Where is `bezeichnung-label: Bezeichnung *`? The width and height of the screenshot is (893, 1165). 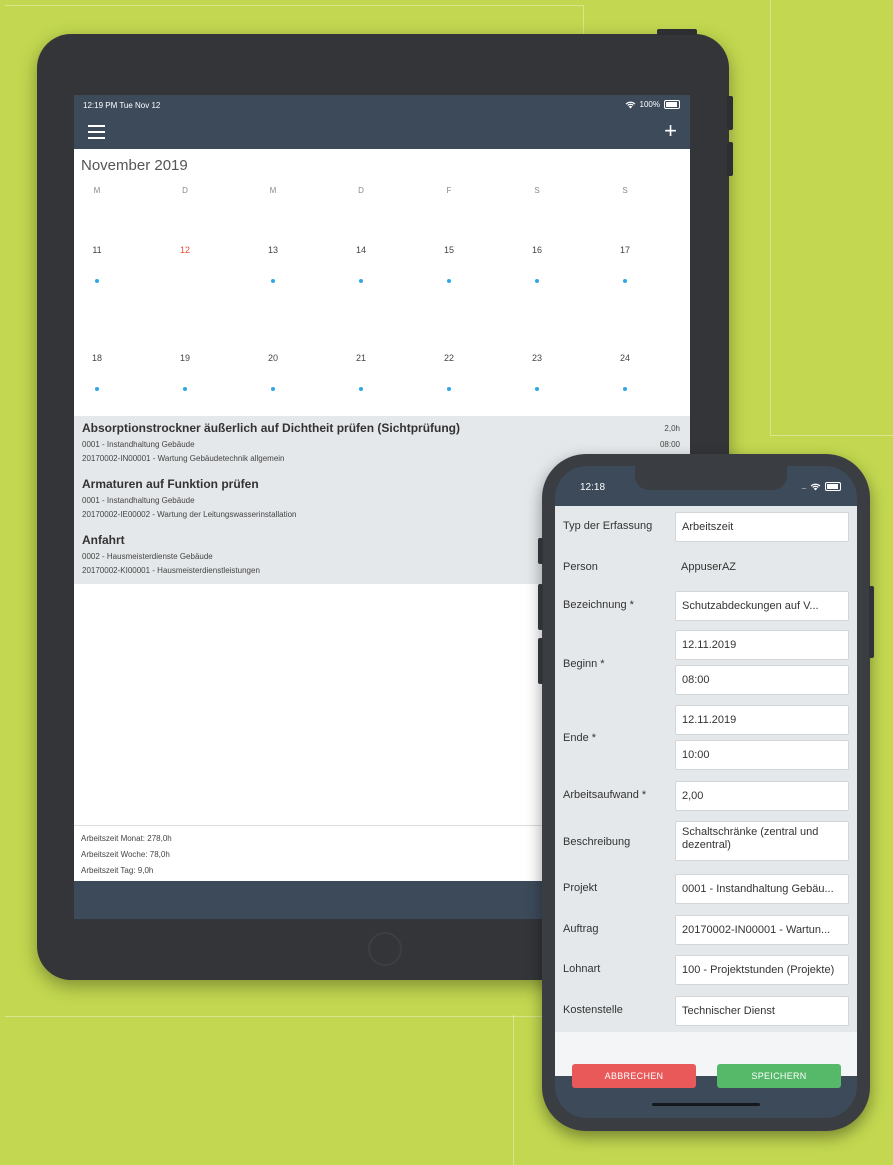
bezeichnung-label: Bezeichnung * is located at coordinates (598, 605).